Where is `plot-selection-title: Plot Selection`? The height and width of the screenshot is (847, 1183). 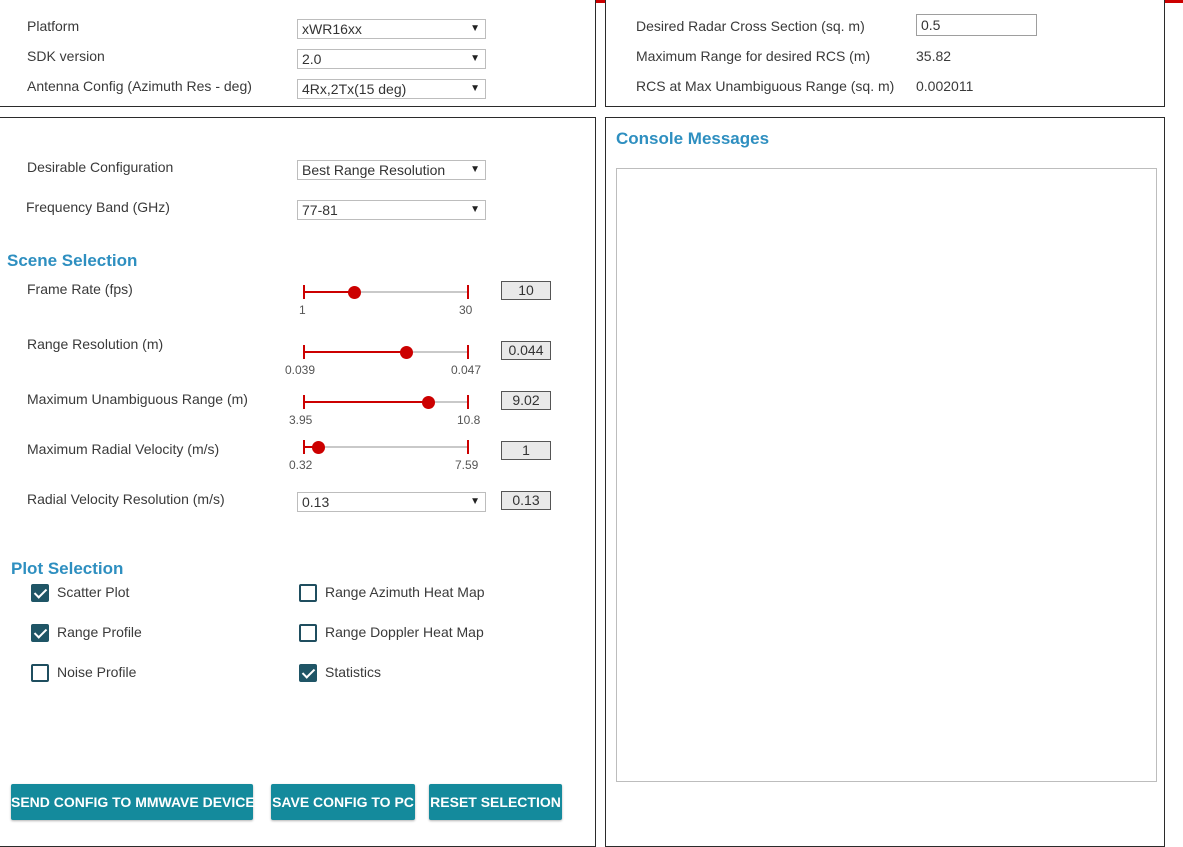
plot-selection-title: Plot Selection is located at coordinates (67, 568).